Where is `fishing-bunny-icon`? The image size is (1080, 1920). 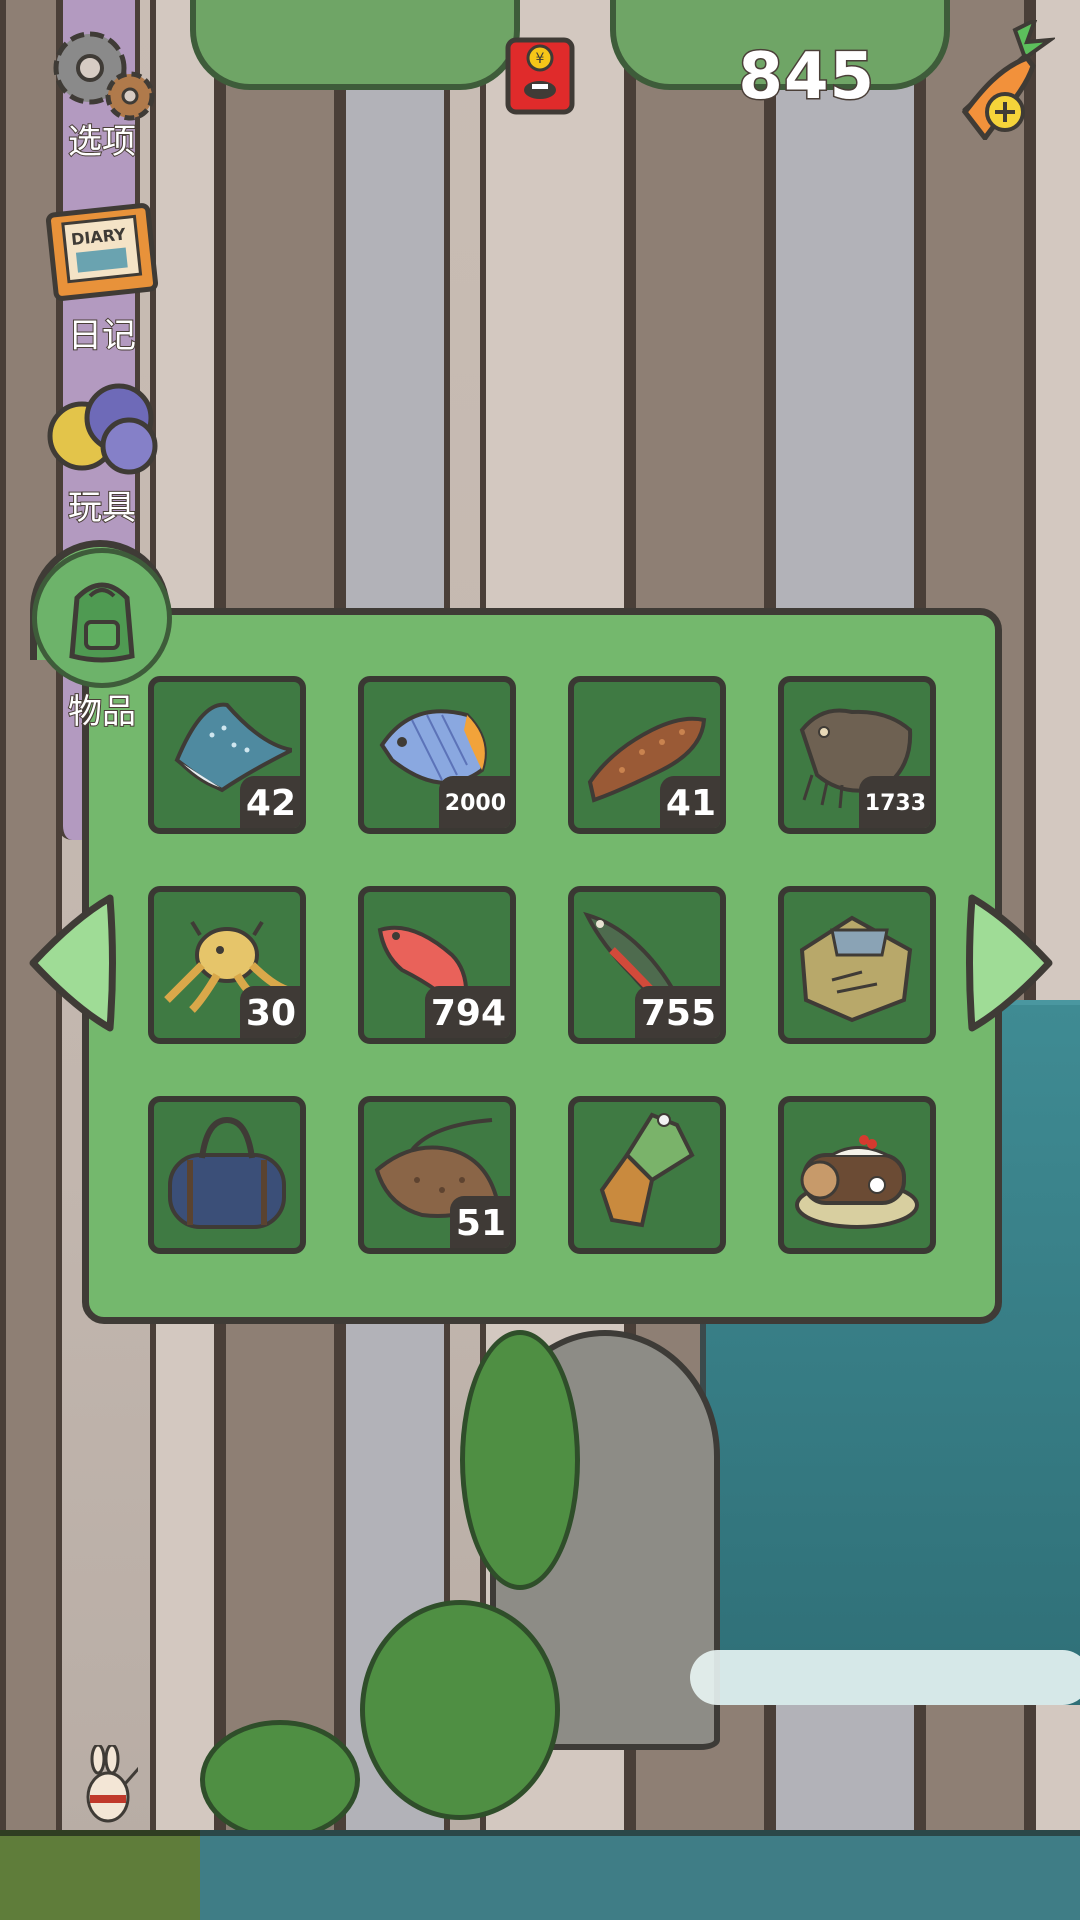 fishing-bunny-icon is located at coordinates (112, 1784).